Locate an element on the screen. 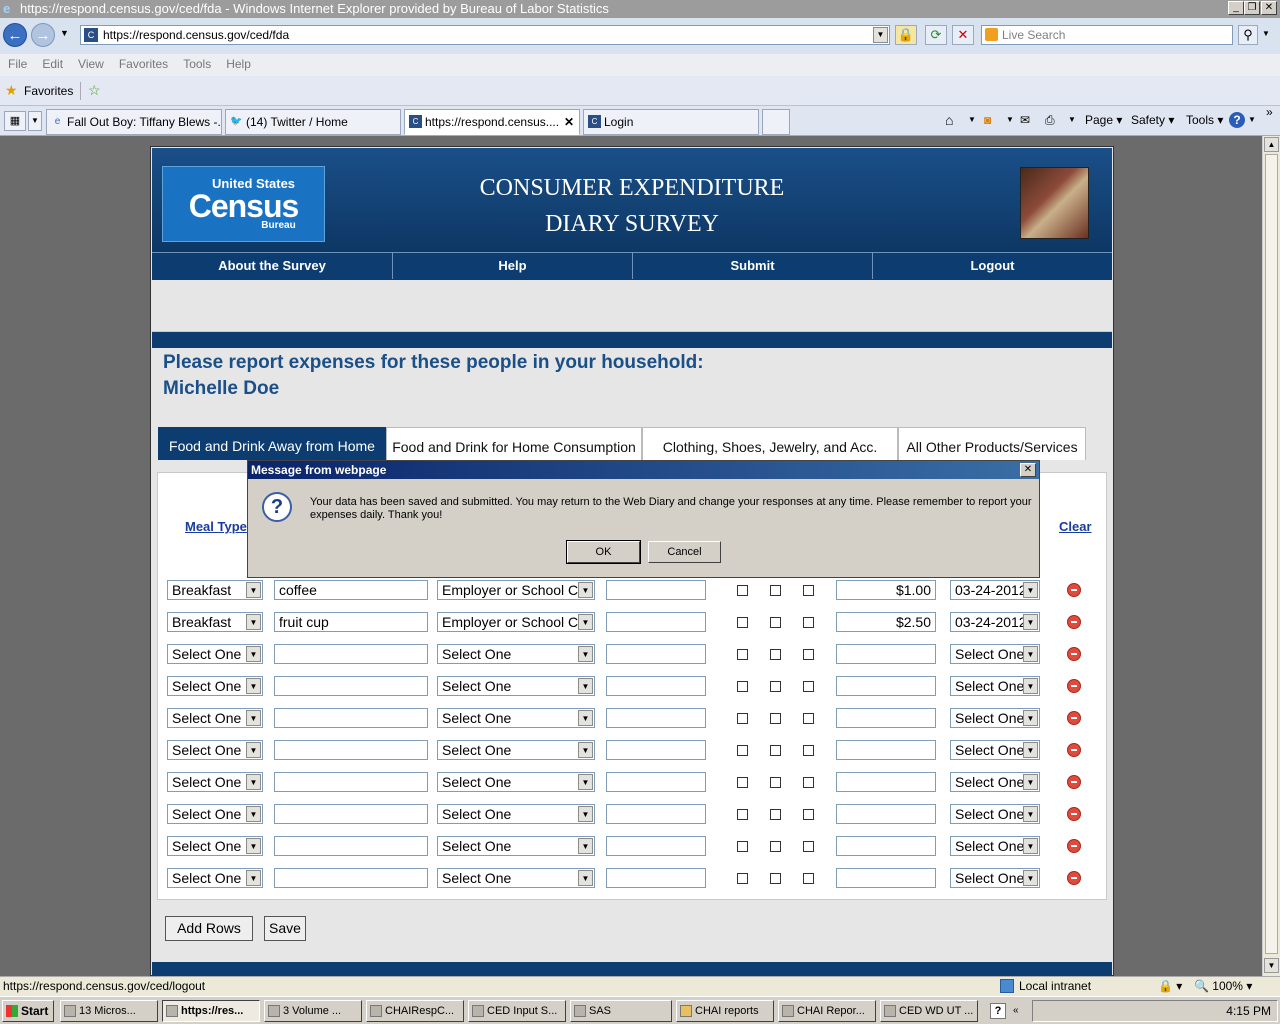  restore-button: ❐ is located at coordinates (1252, 8).